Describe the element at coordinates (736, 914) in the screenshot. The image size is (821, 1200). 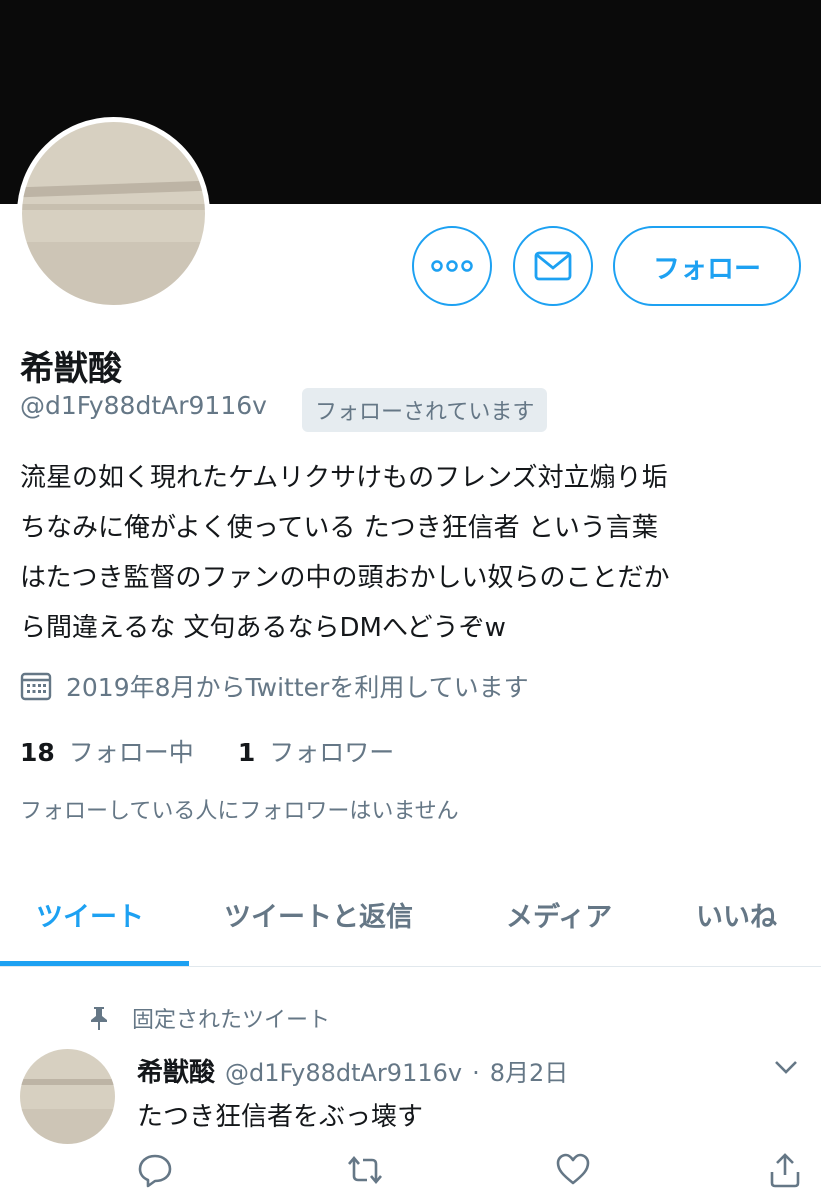
I see `tab-likes: いいね` at that location.